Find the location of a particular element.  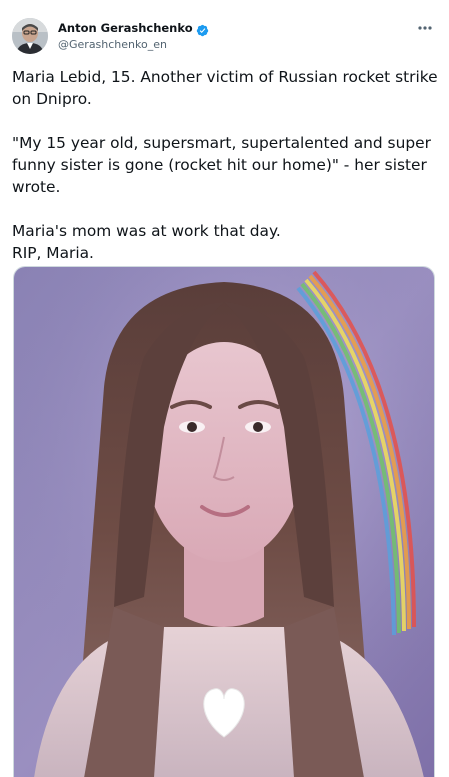

display-name-row: Anton Gerashchenko is located at coordinates (133, 28).